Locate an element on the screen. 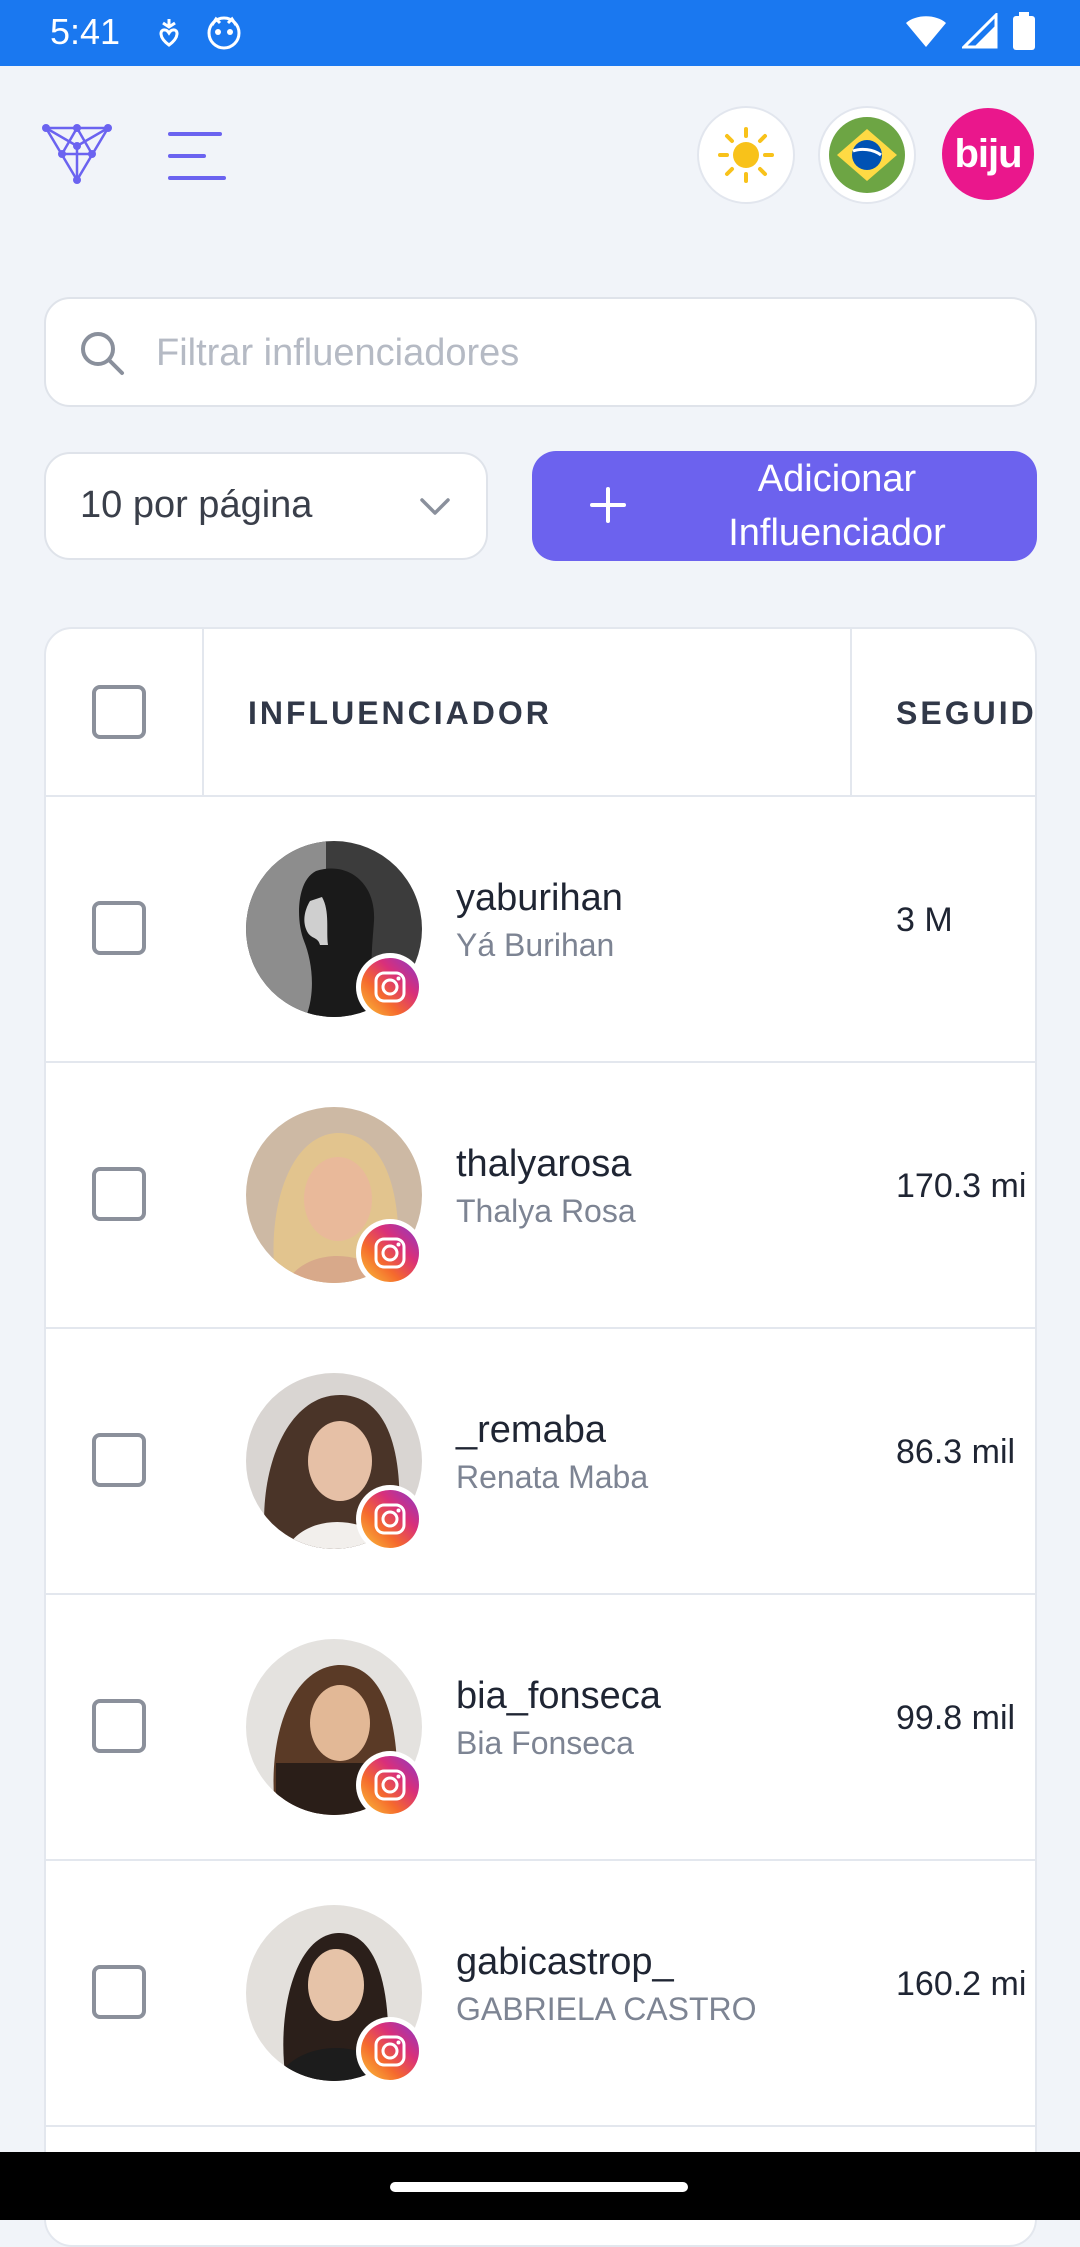 This screenshot has width=1080, height=2247. status-right-icons is located at coordinates (970, 31).